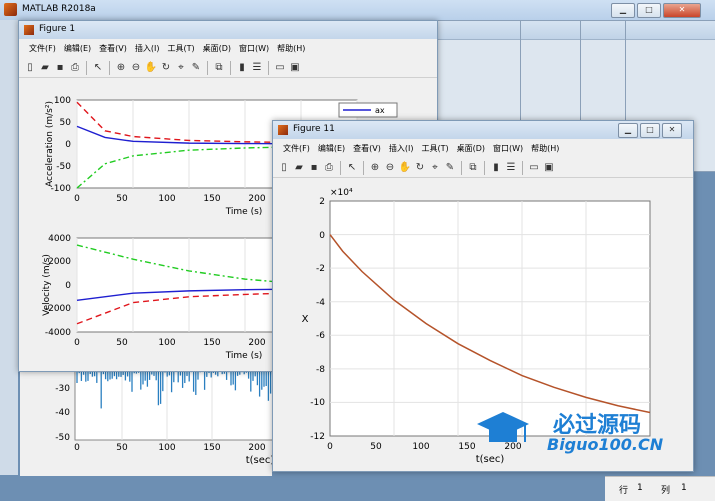 The width and height of the screenshot is (715, 501). I want to click on bottom-ytick: 0, so click(68, 286).